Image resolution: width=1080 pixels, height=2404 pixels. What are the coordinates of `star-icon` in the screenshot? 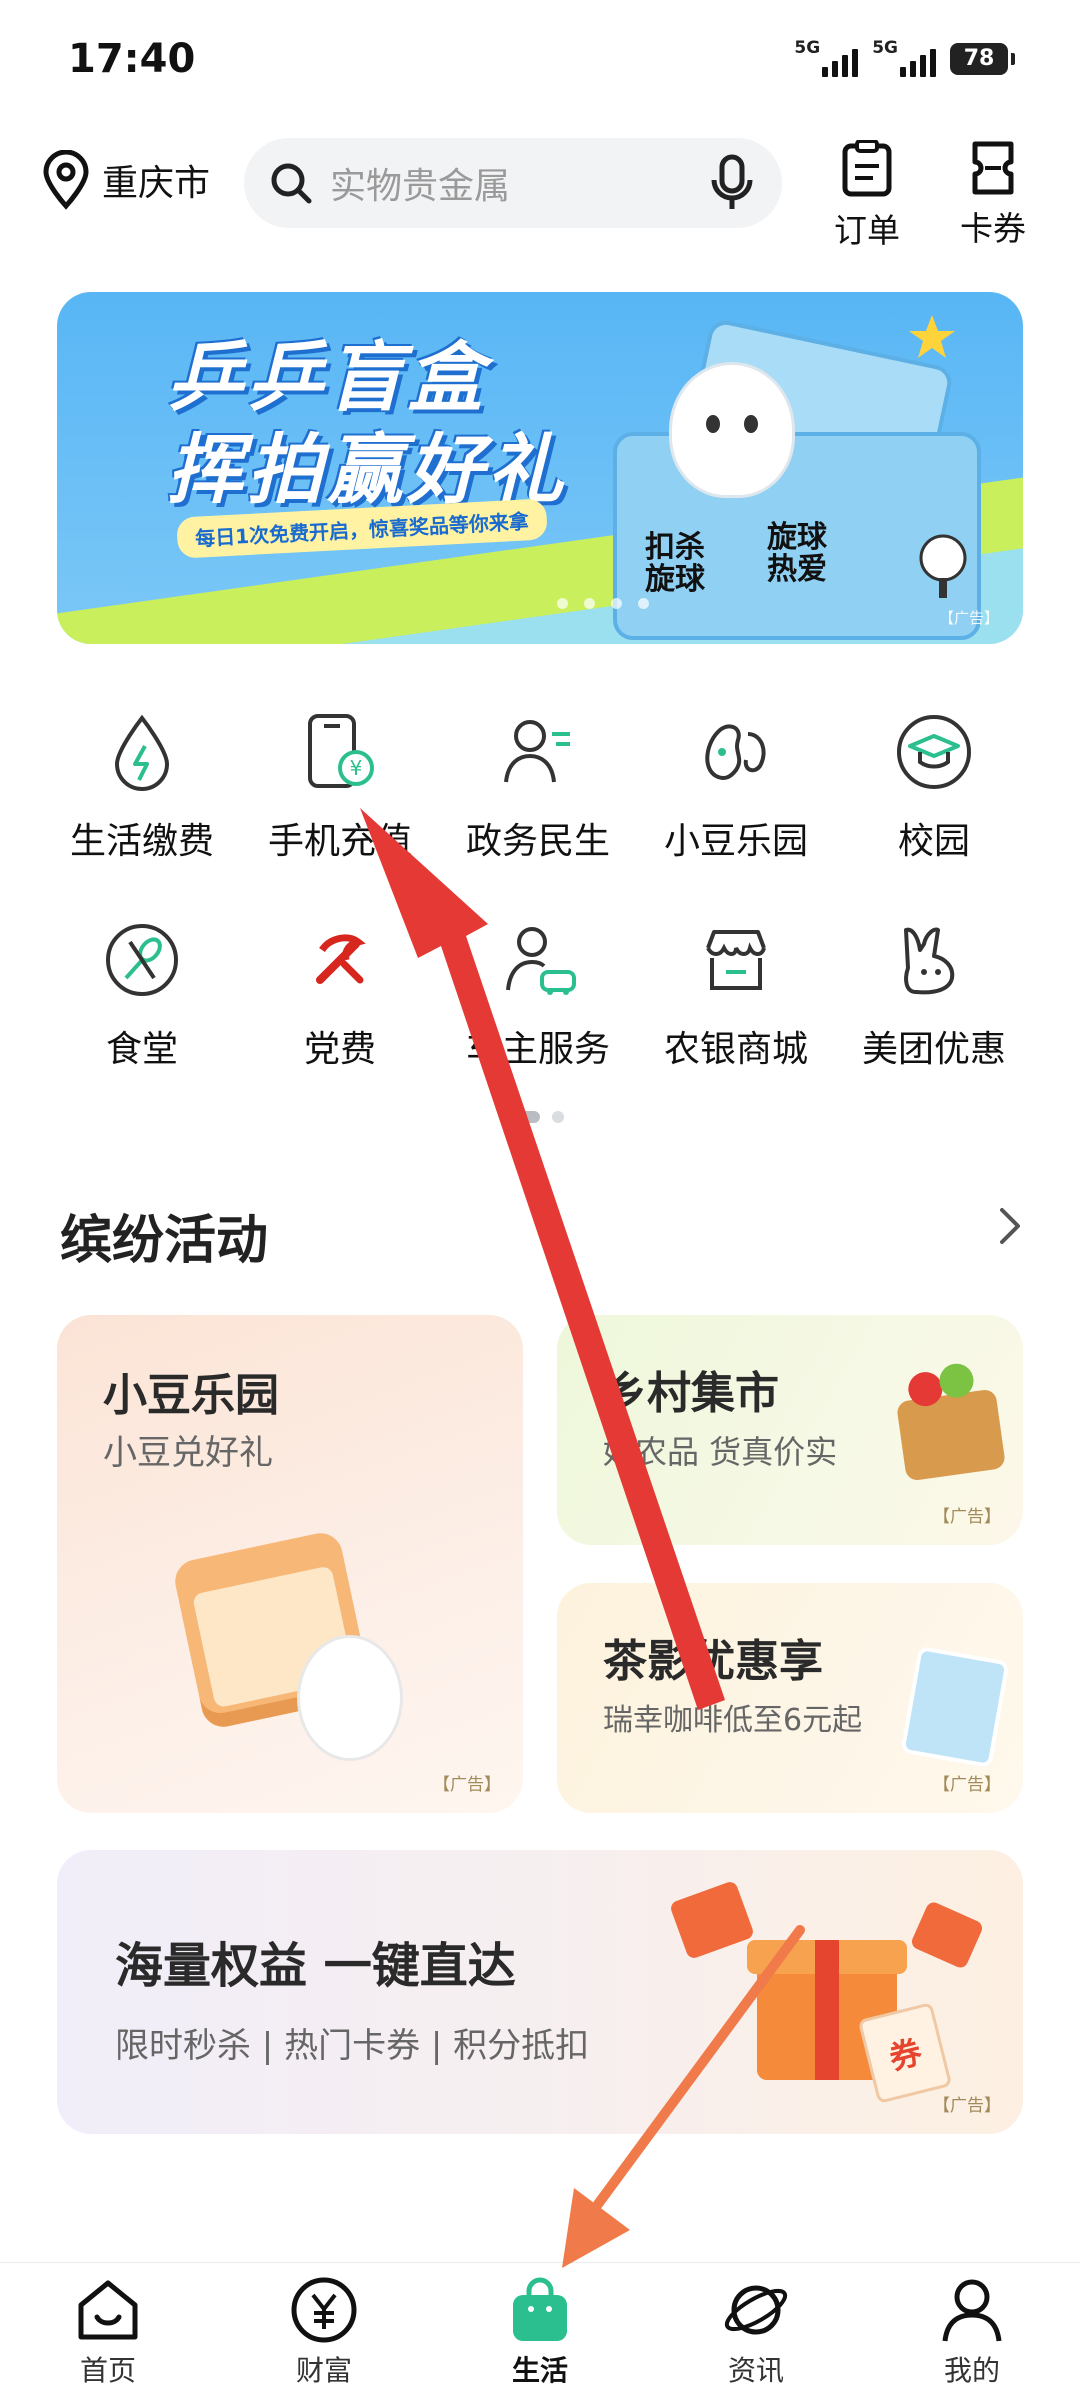 It's located at (932, 336).